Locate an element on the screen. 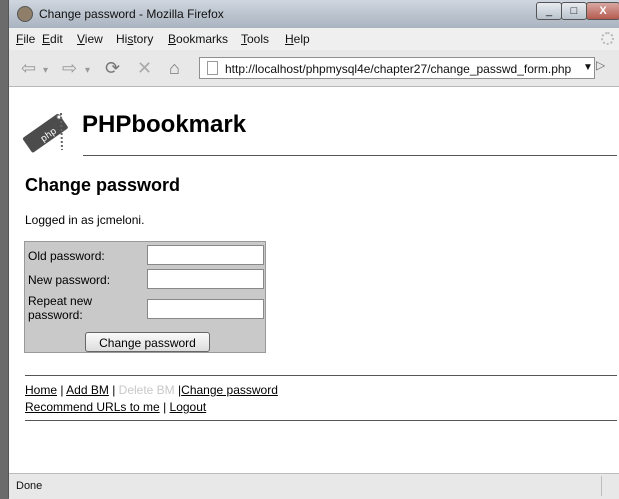 Image resolution: width=619 pixels, height=499 pixels. window-title: Change password - Mozilla Firefox is located at coordinates (131, 14).